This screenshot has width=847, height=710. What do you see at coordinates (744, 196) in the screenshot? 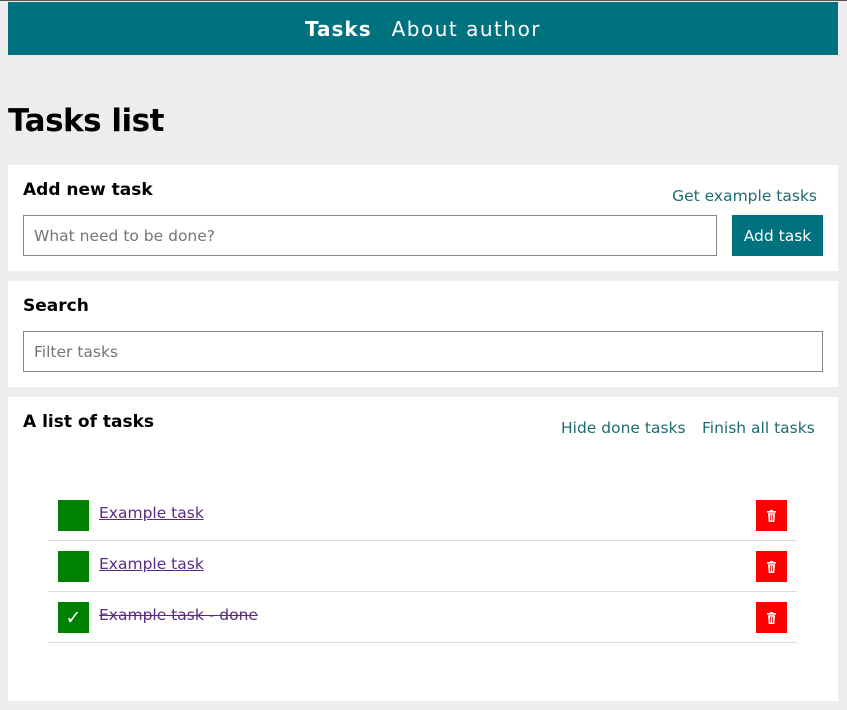
I see `get-example-tasks-link: Get example tasks` at bounding box center [744, 196].